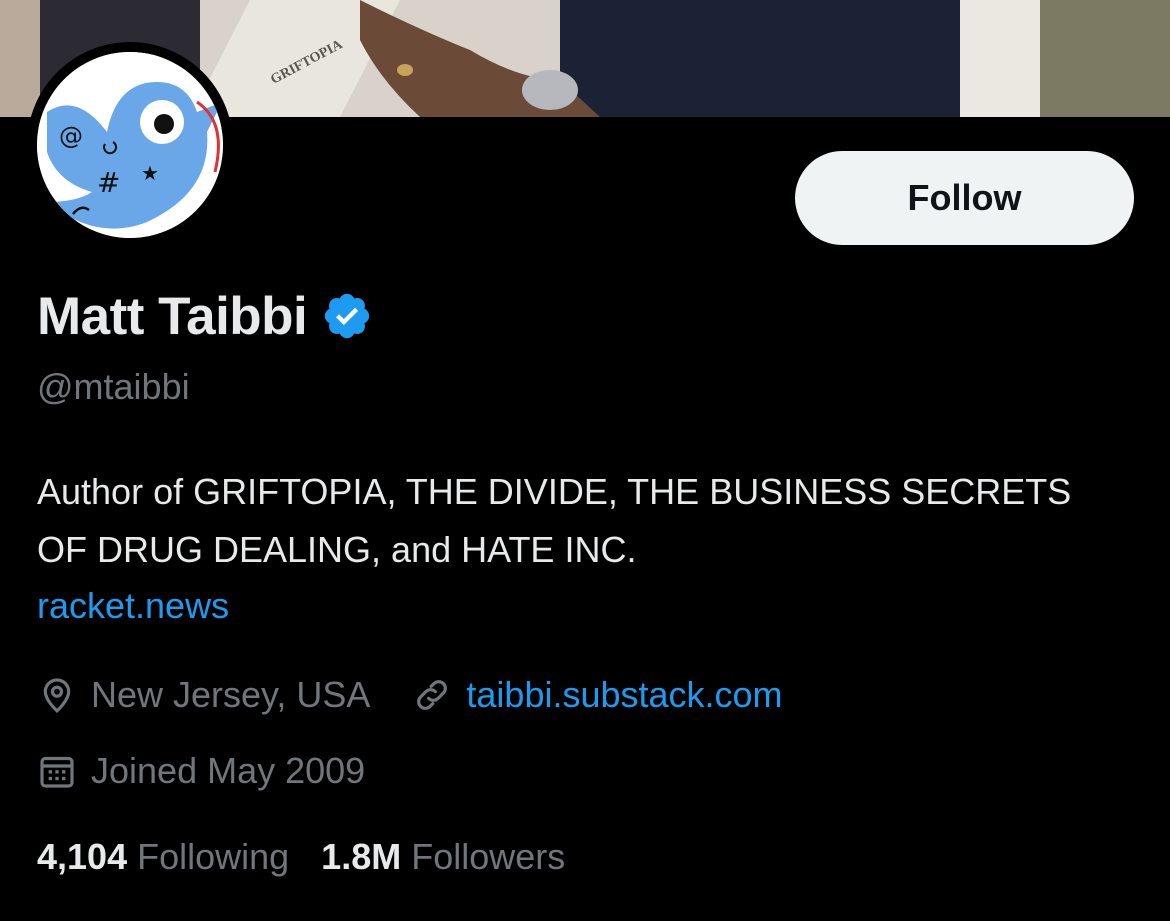 This screenshot has width=1170, height=921. I want to click on joined-text: Joined May 2009, so click(228, 770).